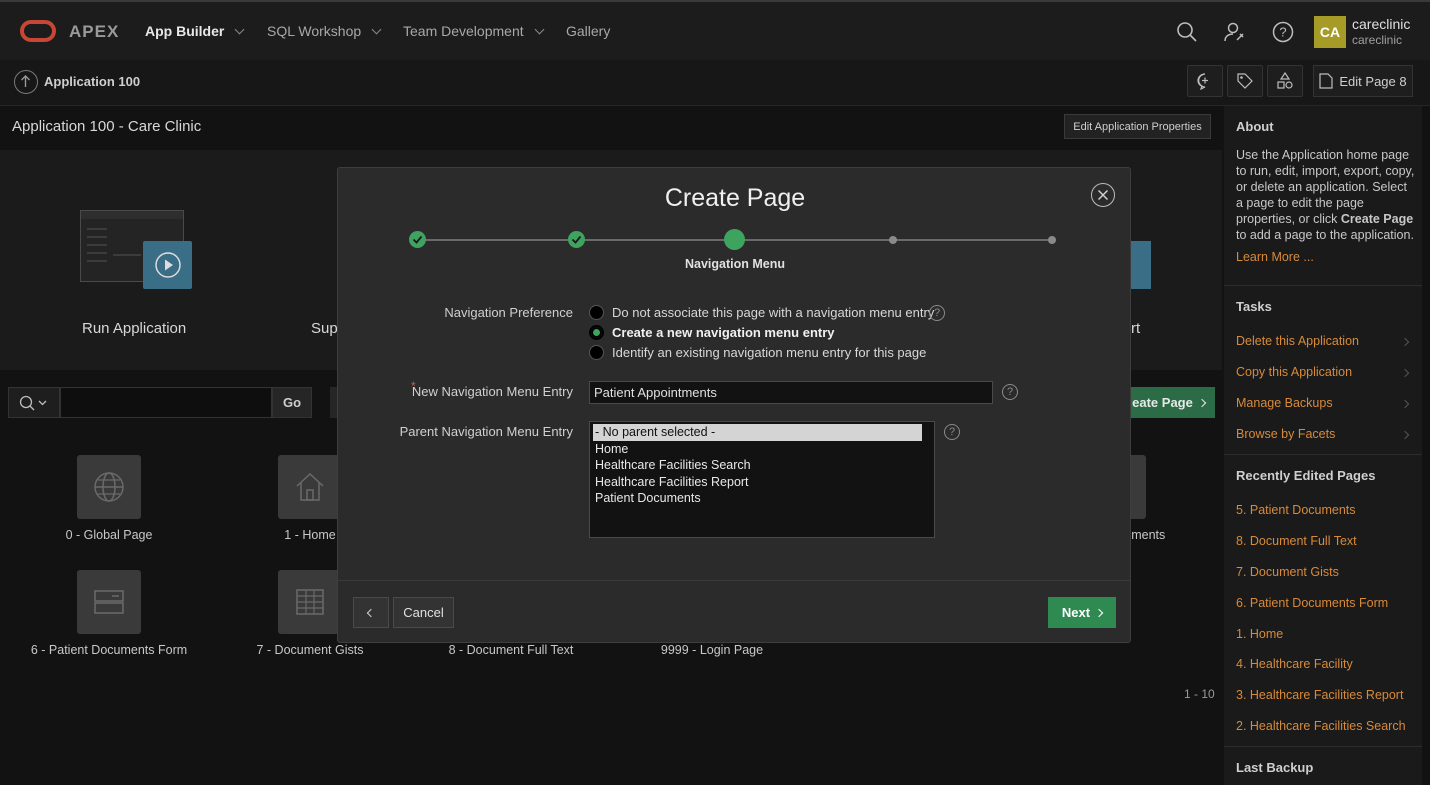 Image resolution: width=1430 pixels, height=785 pixels. I want to click on nav-sql-workshop-label: SQL Workshop, so click(314, 31).